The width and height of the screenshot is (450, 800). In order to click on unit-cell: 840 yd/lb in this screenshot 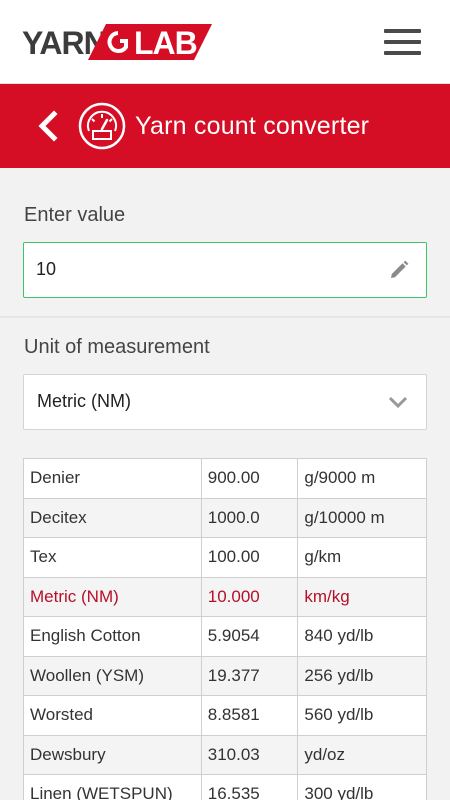, I will do `click(362, 636)`.